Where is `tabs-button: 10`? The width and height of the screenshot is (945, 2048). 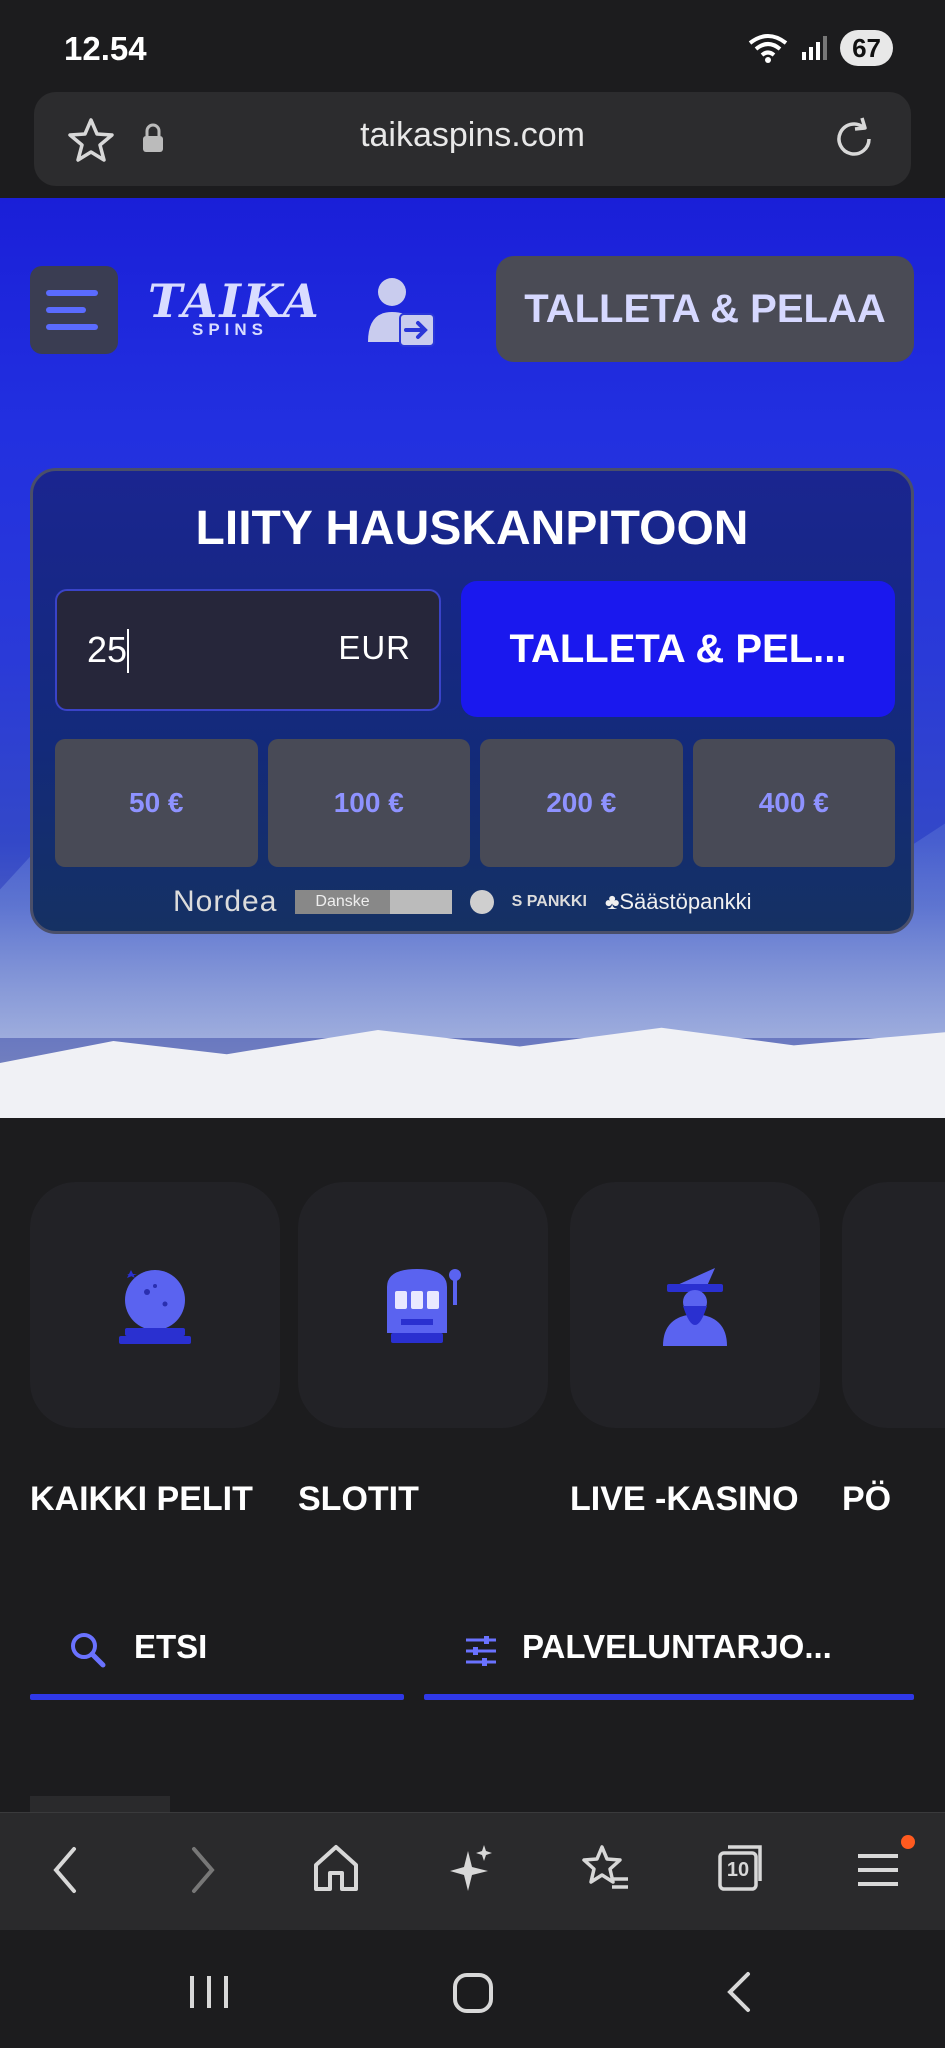
tabs-button: 10 is located at coordinates (740, 1867).